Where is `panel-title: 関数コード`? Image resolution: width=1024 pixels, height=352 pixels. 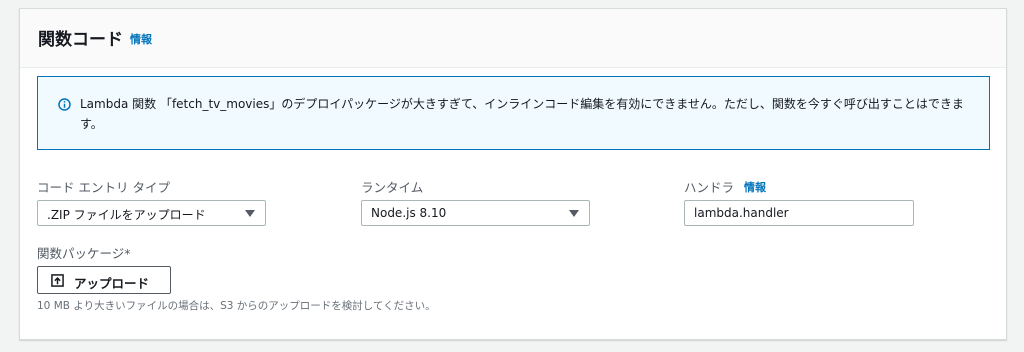
panel-title: 関数コード is located at coordinates (80, 40).